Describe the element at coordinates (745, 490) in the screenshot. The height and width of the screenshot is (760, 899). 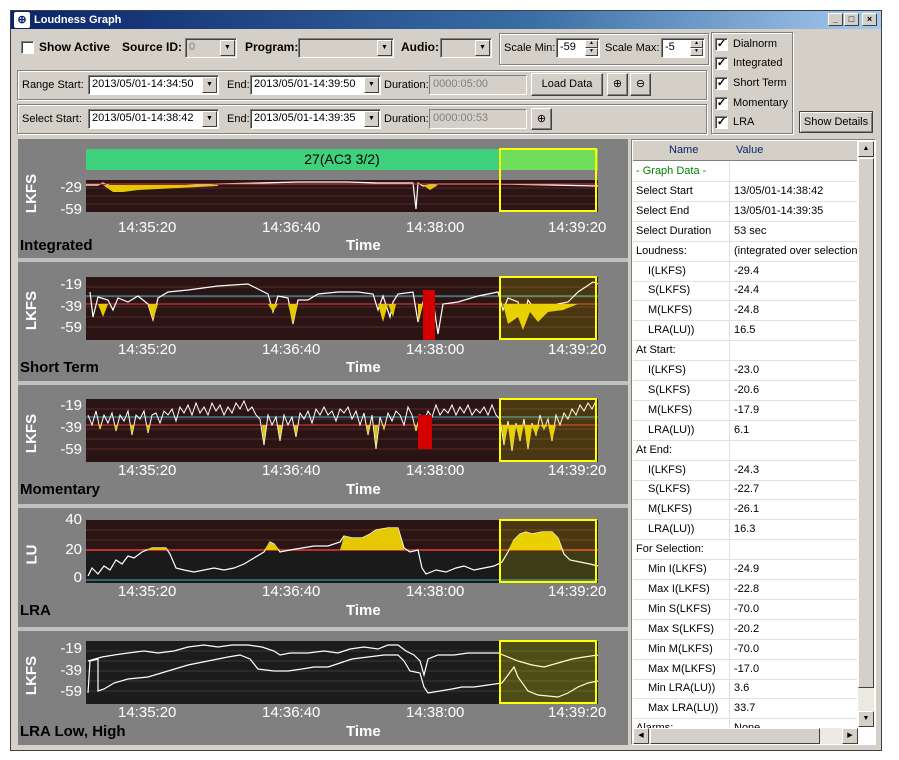
I see `details-row: S(LKFS) -22.7` at that location.